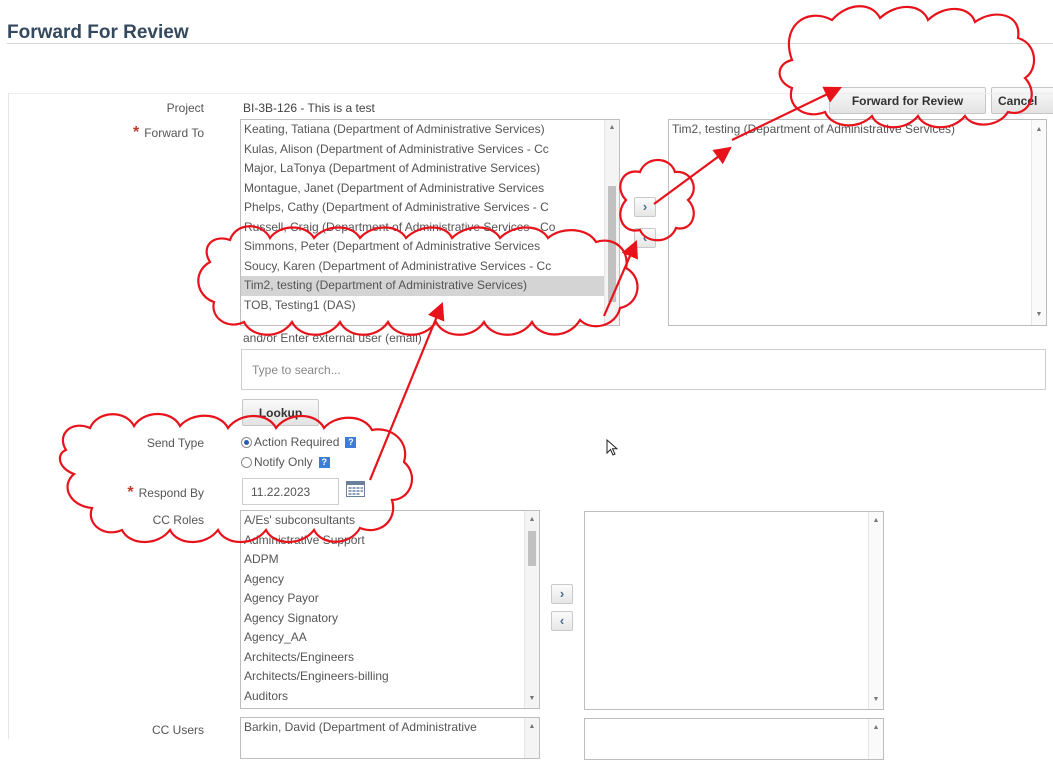 This screenshot has height=760, width=1053. What do you see at coordinates (430, 306) in the screenshot?
I see `list-item: TOB, Testing1 (DAS)` at bounding box center [430, 306].